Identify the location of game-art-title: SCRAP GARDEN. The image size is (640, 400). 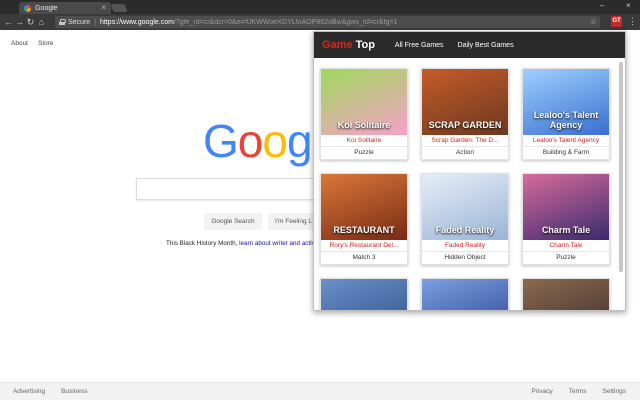
(465, 124).